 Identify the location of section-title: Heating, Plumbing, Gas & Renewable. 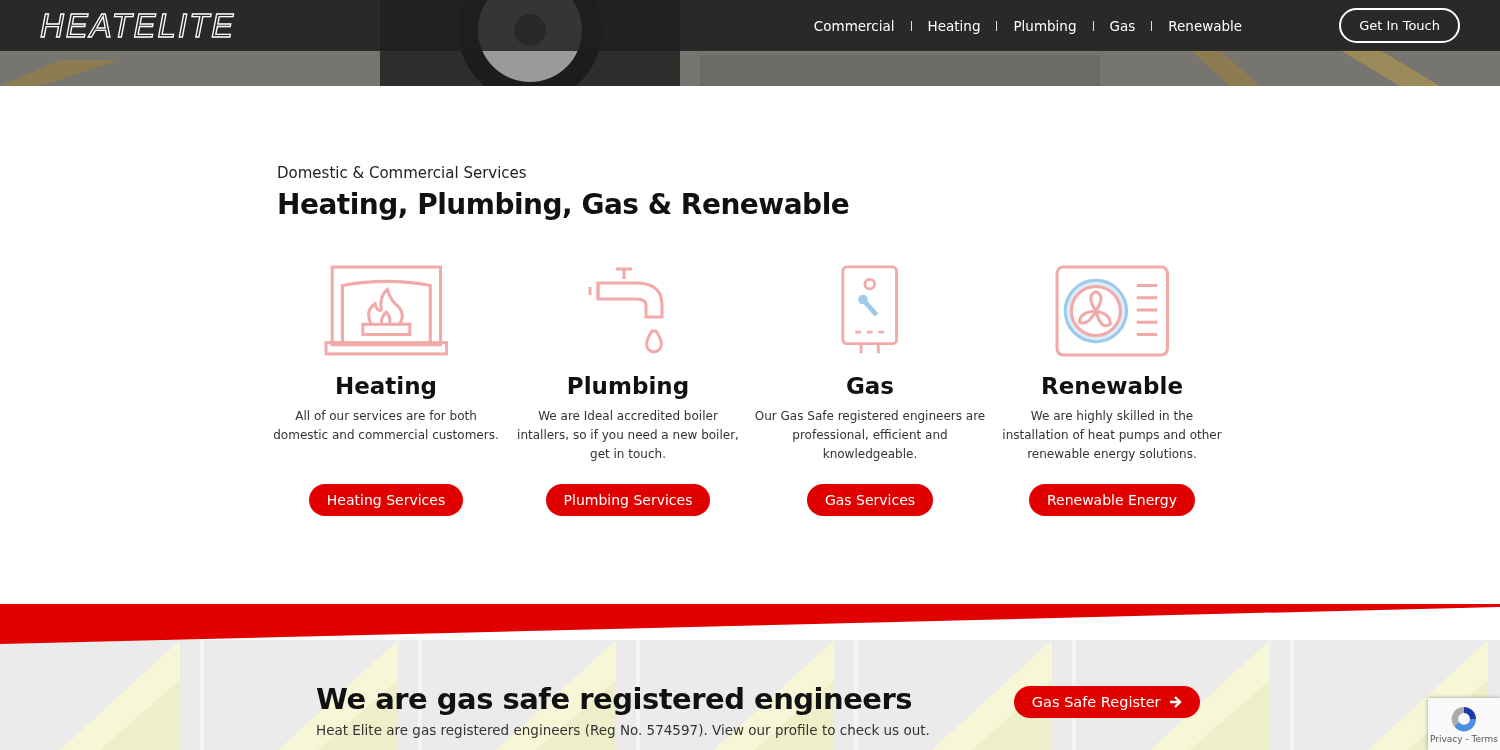
(564, 204).